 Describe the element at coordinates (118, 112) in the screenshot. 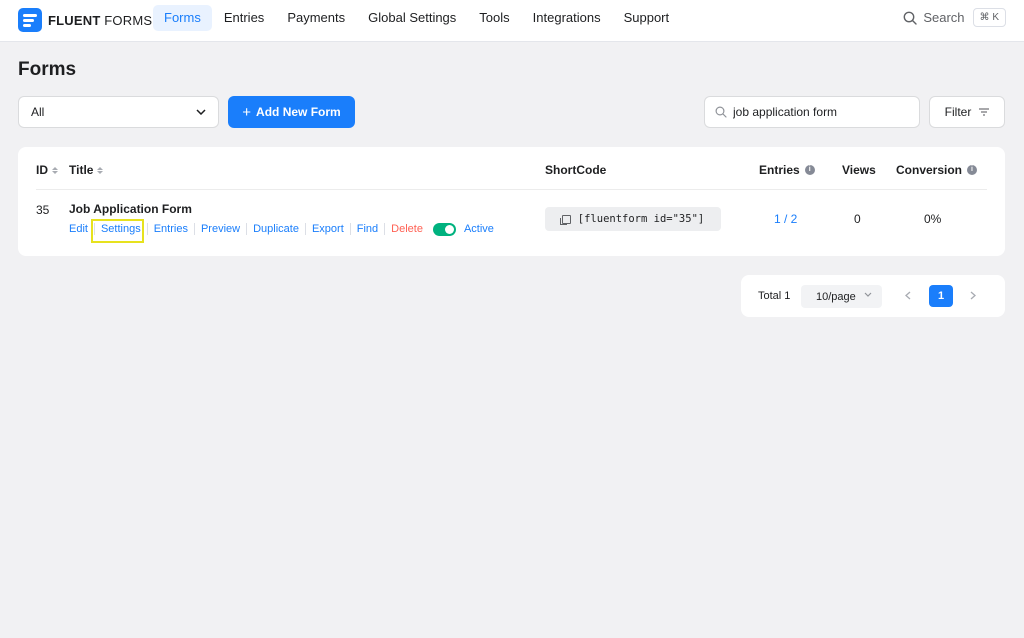

I see `form-type-select: All` at that location.